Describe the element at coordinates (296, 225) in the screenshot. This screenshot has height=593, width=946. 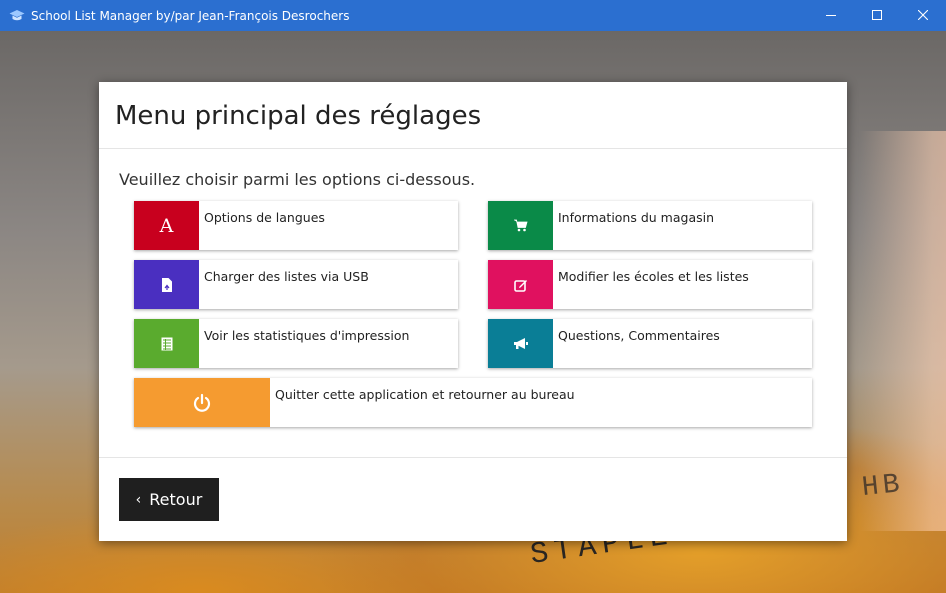
I see `tile-language-options: A Options de langues` at that location.